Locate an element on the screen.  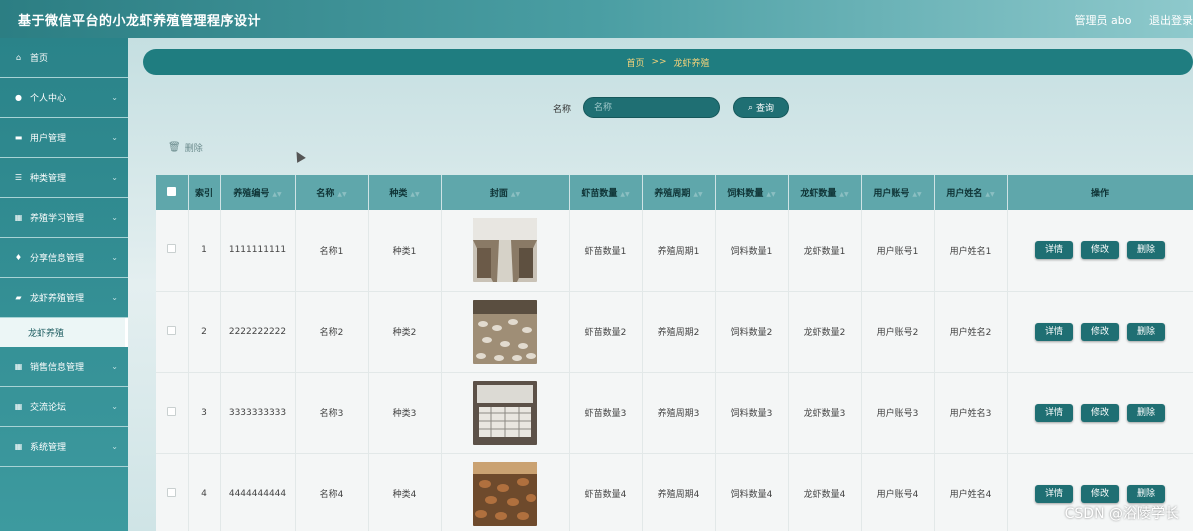
cell-seedling: 虾苗数量4 is located at coordinates (606, 492).